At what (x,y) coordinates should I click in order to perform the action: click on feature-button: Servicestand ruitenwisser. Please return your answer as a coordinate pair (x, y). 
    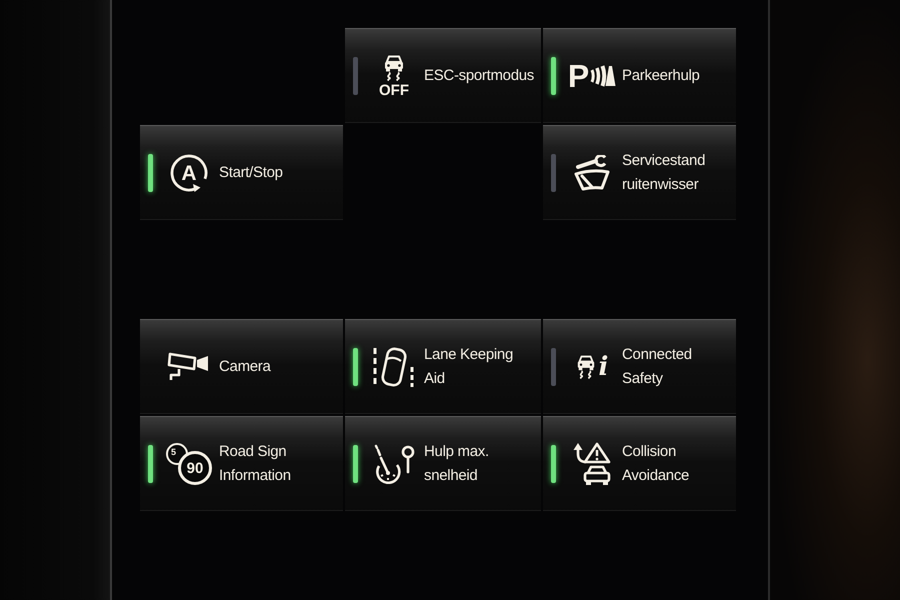
    Looking at the image, I should click on (639, 172).